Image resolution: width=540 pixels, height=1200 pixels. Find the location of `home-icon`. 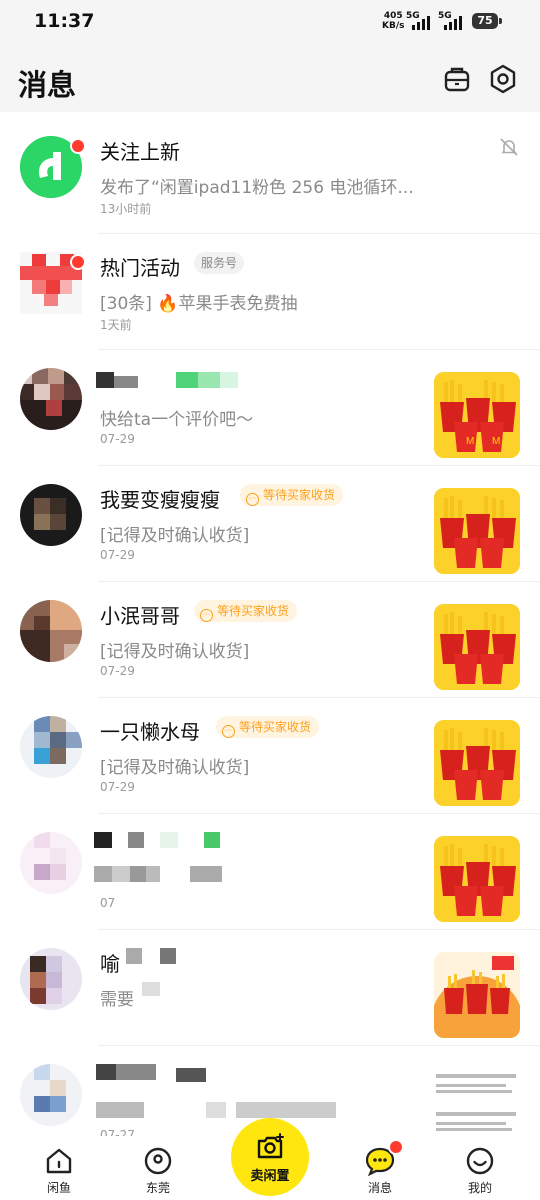

home-icon is located at coordinates (59, 1161).